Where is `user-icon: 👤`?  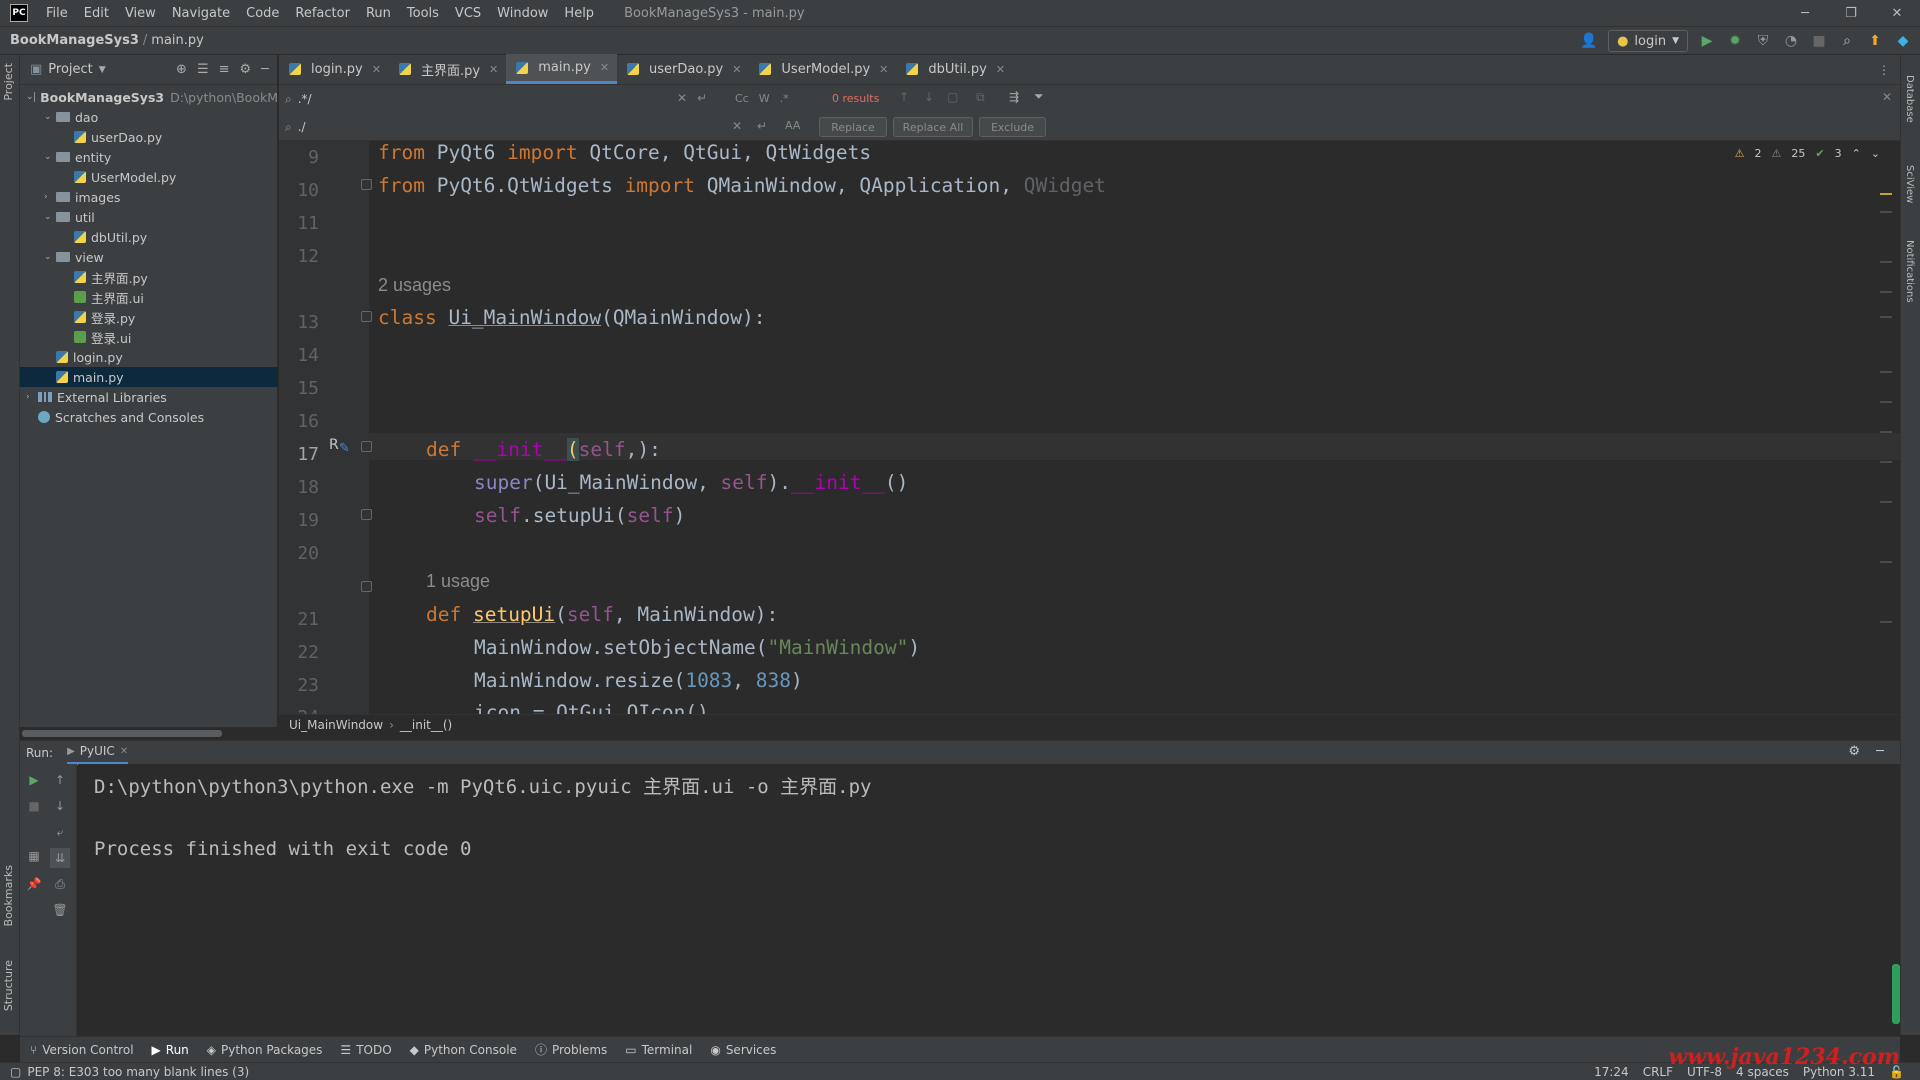 user-icon: 👤 is located at coordinates (1589, 41).